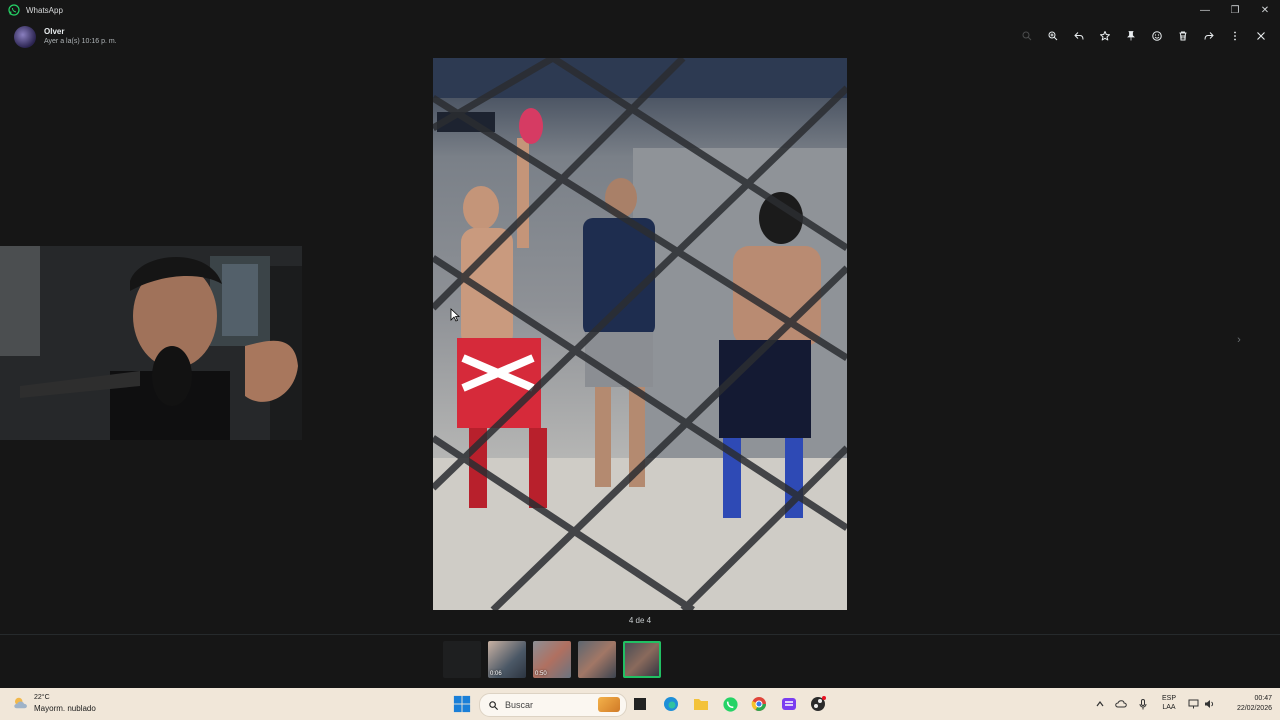 The image size is (1280, 720). What do you see at coordinates (1144, 36) in the screenshot?
I see `viewer-toolbar` at bounding box center [1144, 36].